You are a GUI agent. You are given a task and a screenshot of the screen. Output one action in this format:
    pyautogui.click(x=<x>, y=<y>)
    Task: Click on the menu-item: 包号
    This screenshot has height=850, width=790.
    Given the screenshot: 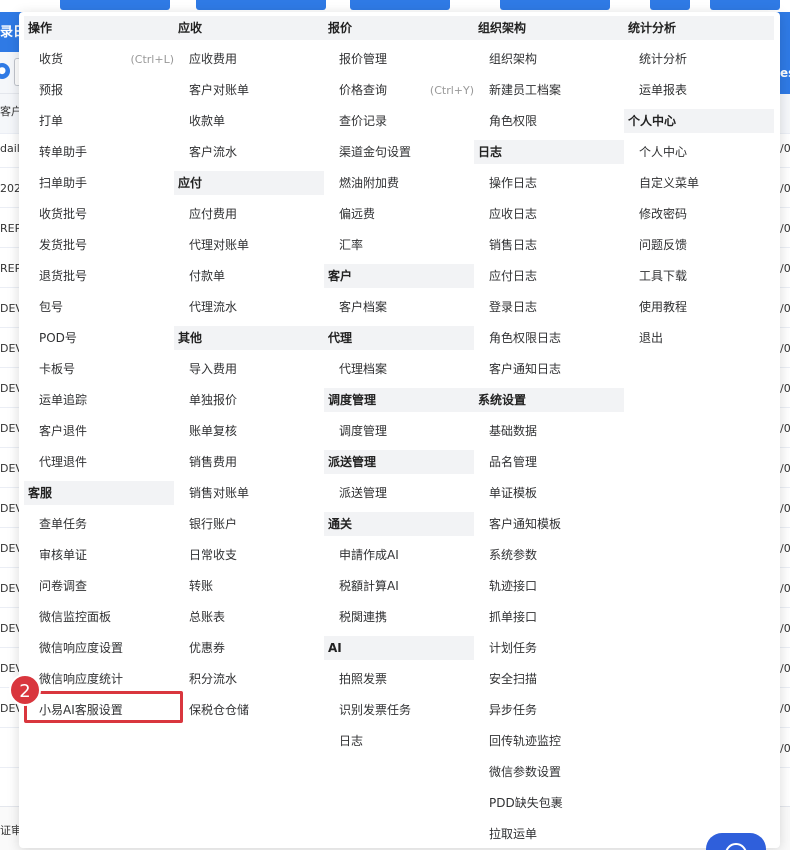 What is the action you would take?
    pyautogui.click(x=99, y=307)
    